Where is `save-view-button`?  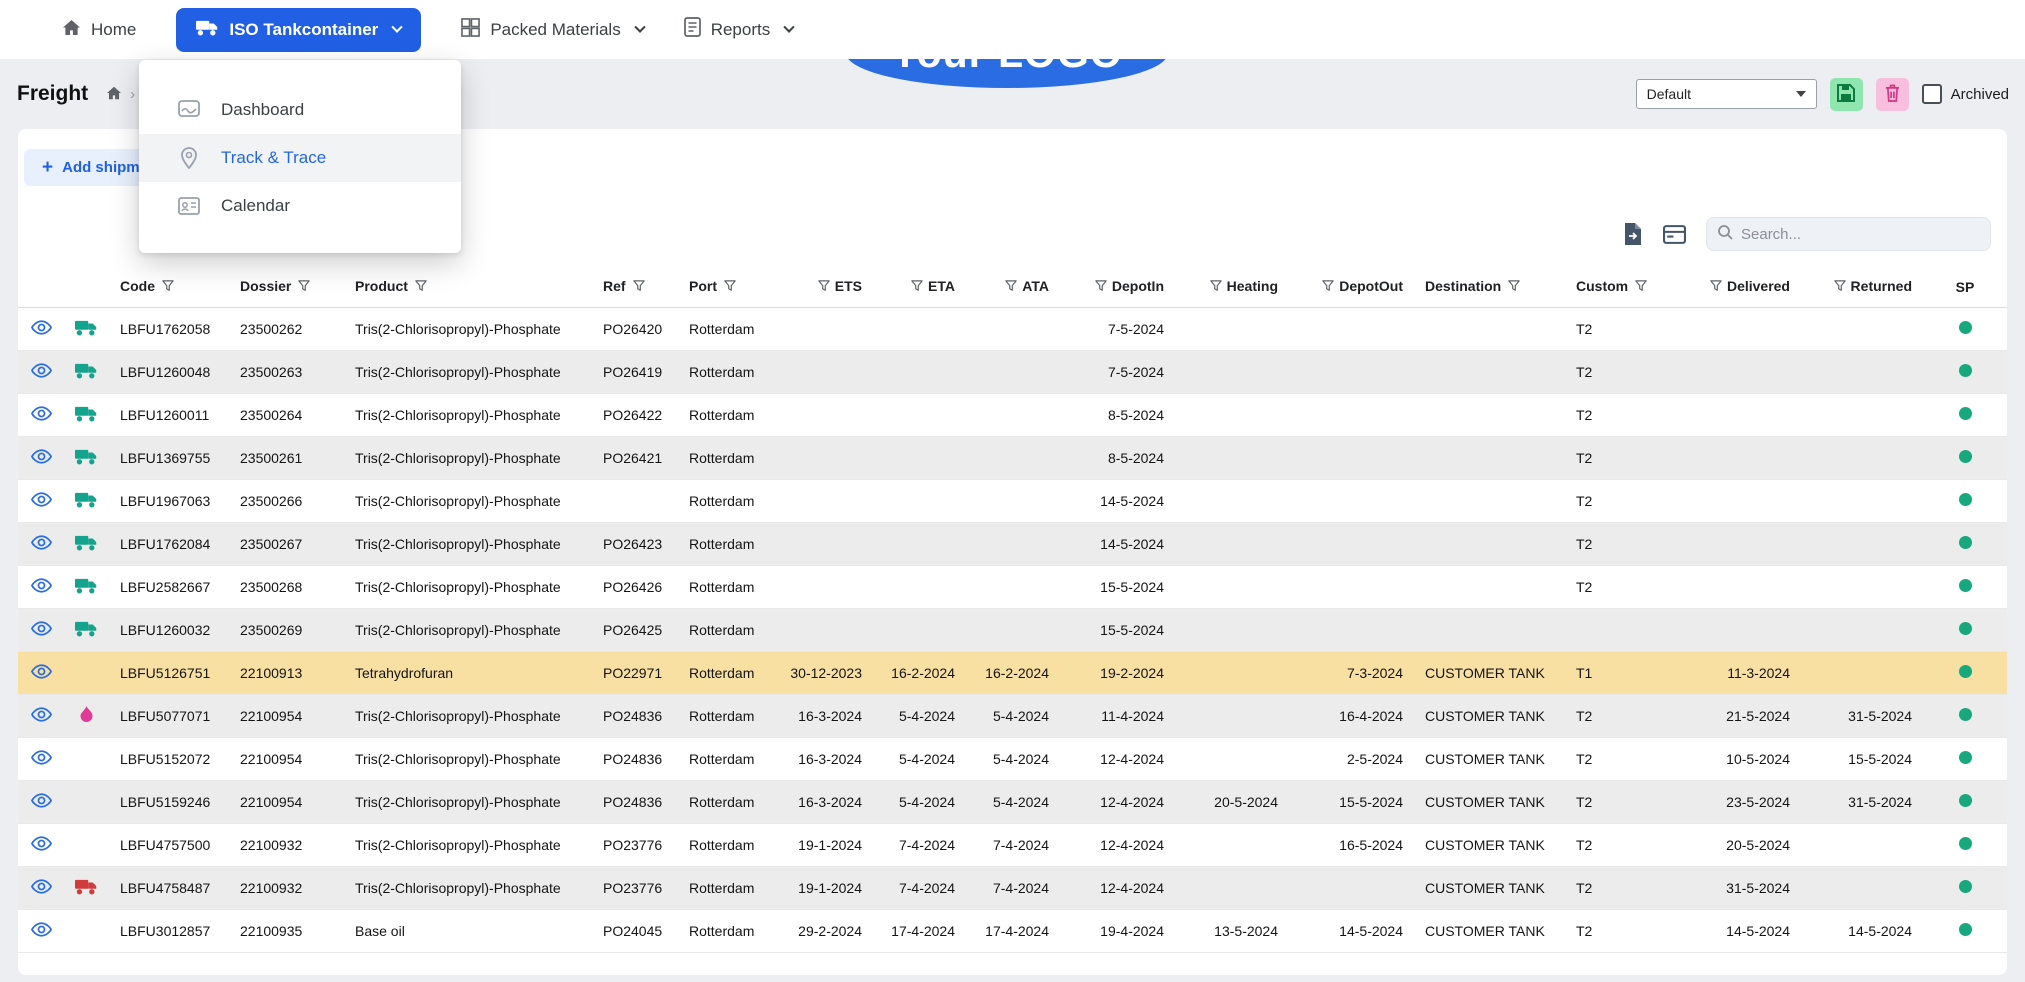 save-view-button is located at coordinates (1846, 94).